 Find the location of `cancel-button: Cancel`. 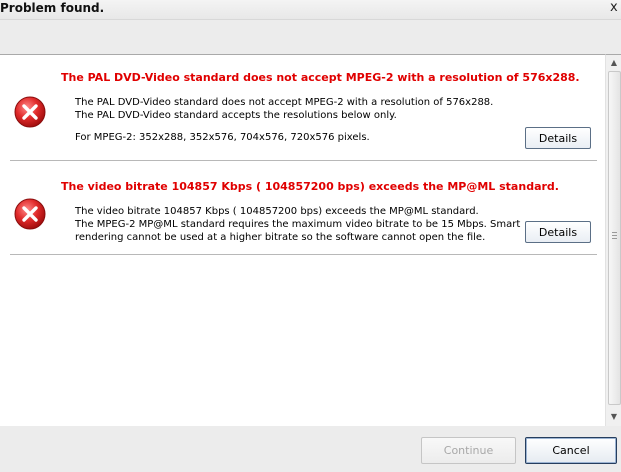

cancel-button: Cancel is located at coordinates (571, 450).